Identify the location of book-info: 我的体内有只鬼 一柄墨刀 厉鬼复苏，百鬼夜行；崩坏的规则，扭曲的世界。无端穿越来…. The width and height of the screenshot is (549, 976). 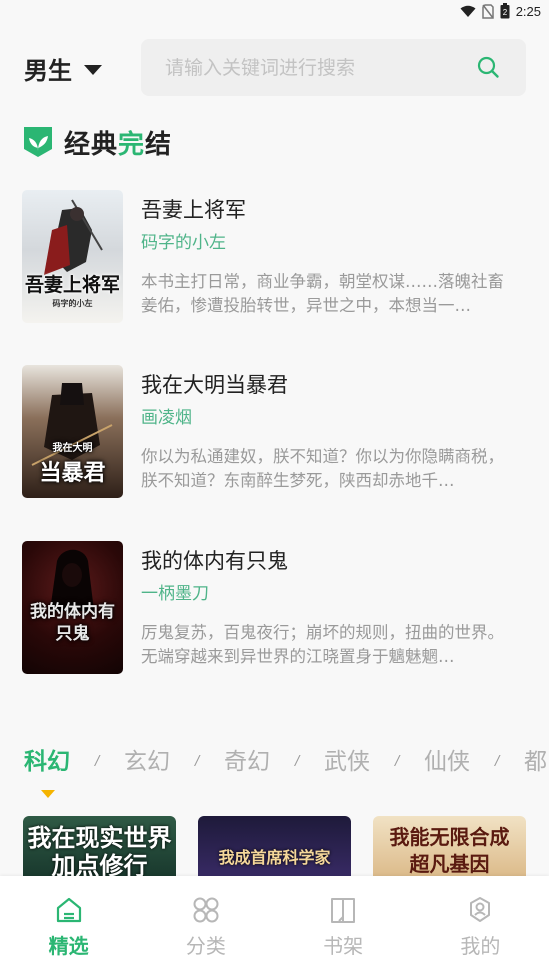
(334, 607).